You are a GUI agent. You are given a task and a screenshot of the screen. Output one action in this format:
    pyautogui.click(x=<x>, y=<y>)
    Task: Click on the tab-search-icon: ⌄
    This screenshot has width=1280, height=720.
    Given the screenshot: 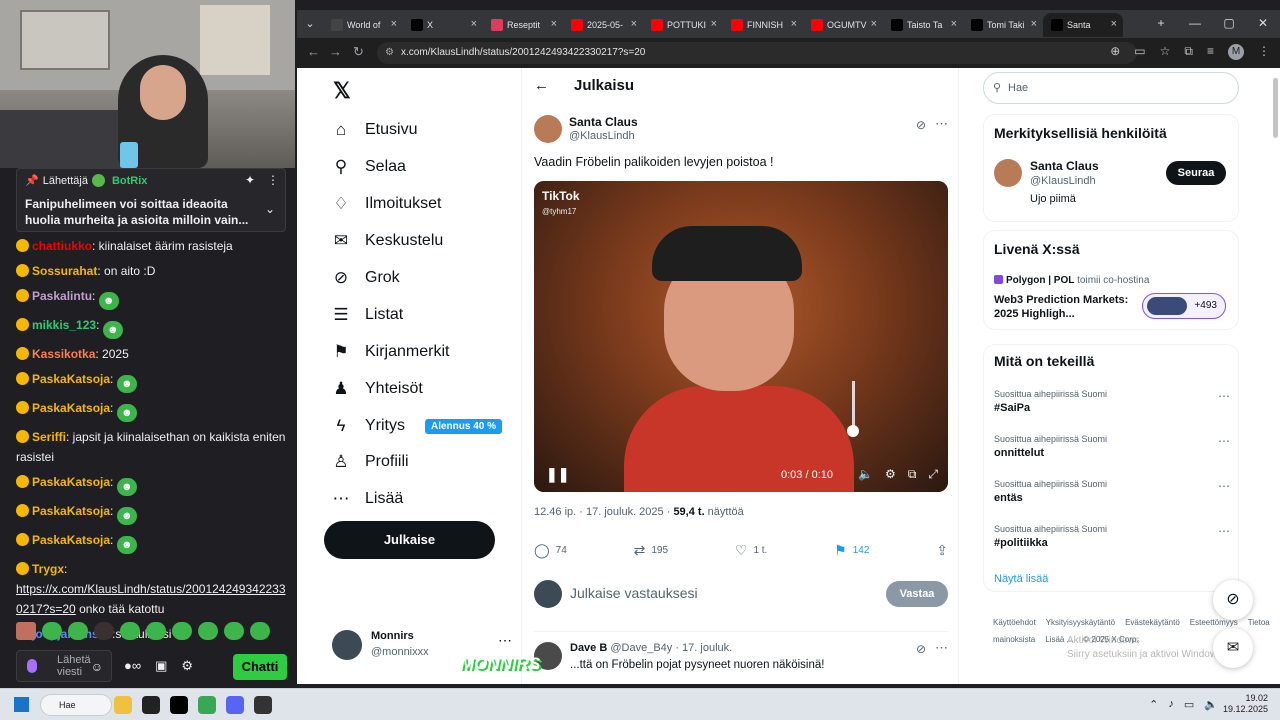 What is the action you would take?
    pyautogui.click(x=310, y=24)
    